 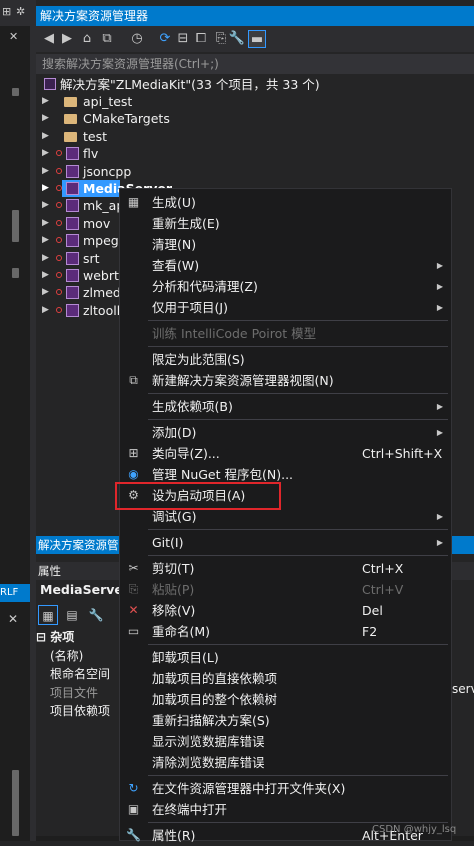 I want to click on menu-item: 显示浏览数据库错误, so click(x=285, y=741).